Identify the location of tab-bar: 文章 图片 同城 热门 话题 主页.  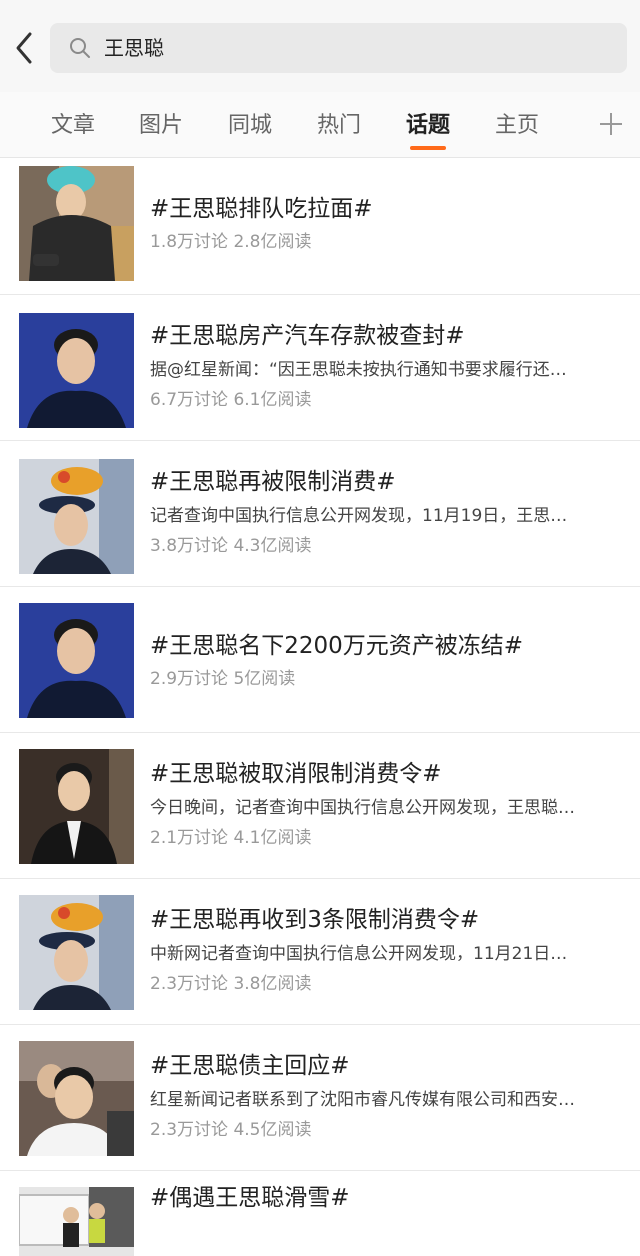
(320, 125).